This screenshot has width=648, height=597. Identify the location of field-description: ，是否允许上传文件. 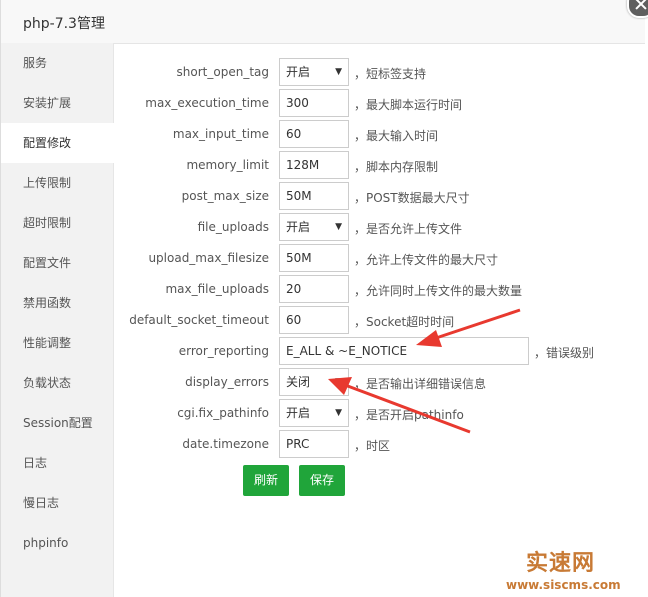
(408, 229).